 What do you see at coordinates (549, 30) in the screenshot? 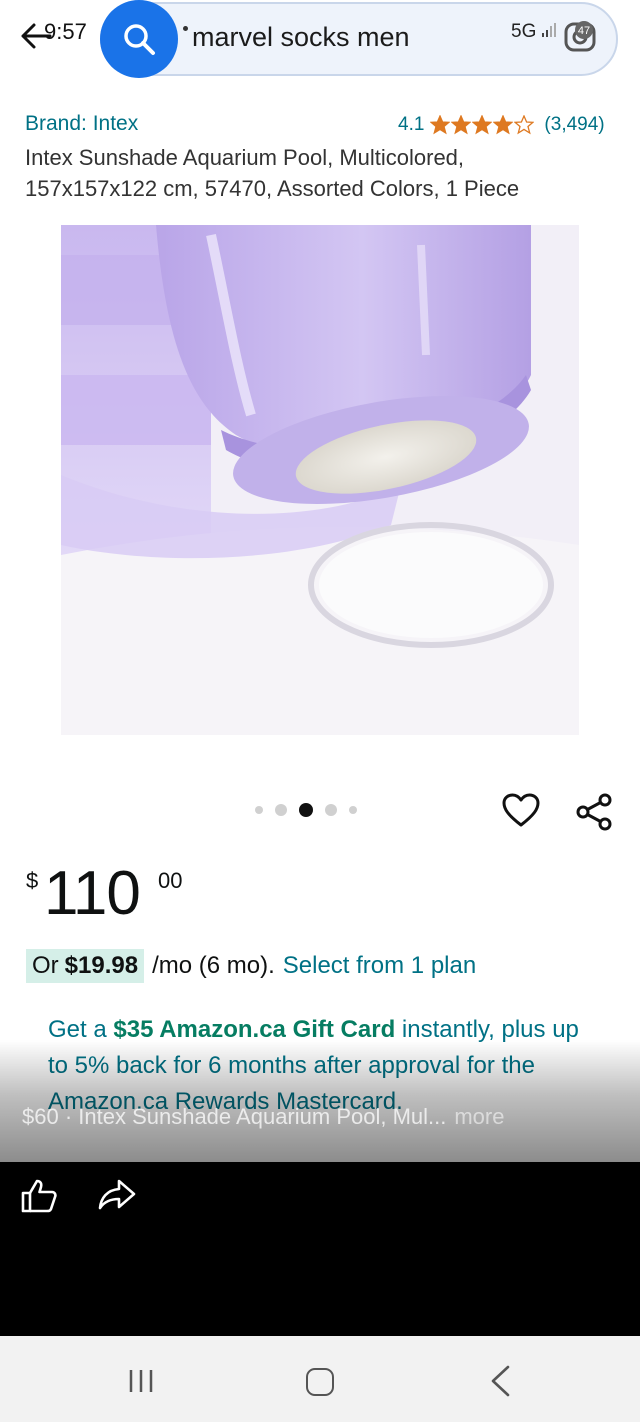
I see `signal-icon` at bounding box center [549, 30].